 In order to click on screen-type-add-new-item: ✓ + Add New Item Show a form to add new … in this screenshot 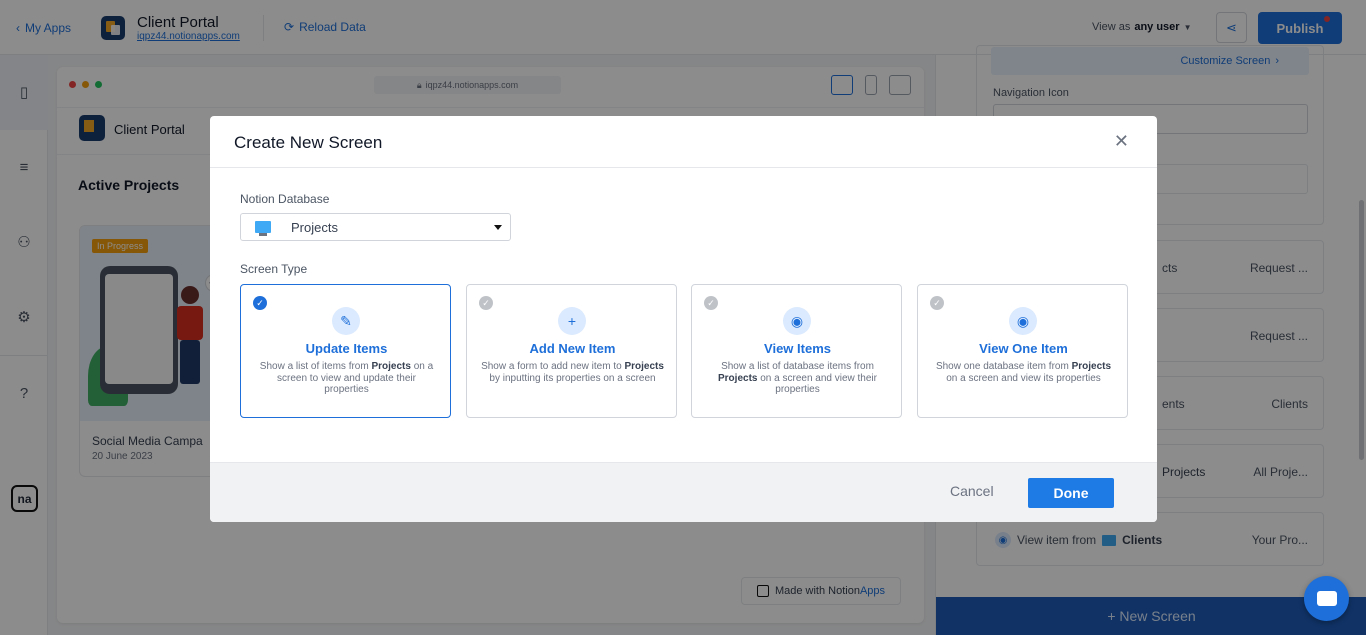, I will do `click(571, 351)`.